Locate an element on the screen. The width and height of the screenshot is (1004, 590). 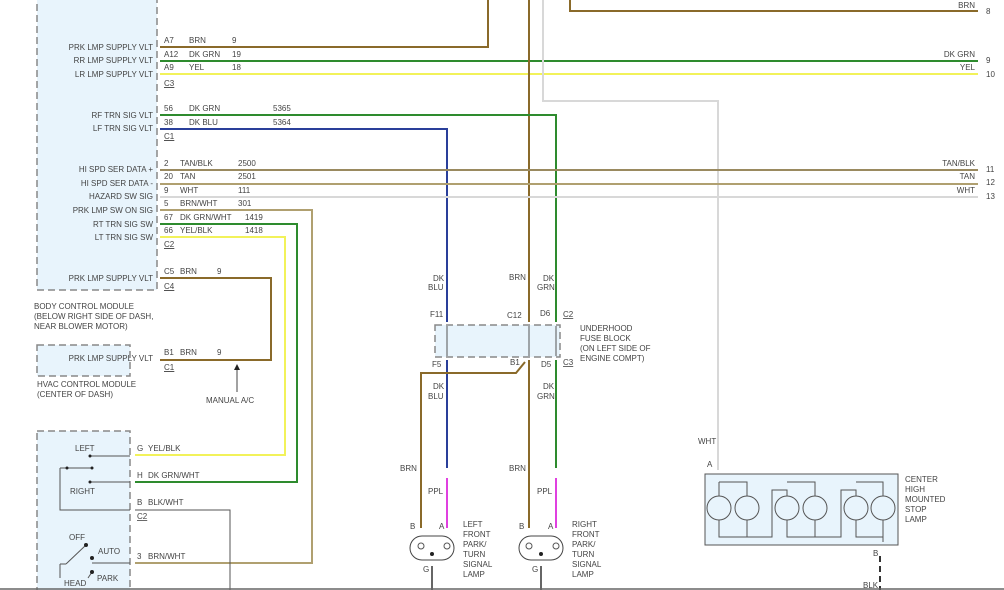
fuse-block-name: UNDERHOOD is located at coordinates (606, 328).